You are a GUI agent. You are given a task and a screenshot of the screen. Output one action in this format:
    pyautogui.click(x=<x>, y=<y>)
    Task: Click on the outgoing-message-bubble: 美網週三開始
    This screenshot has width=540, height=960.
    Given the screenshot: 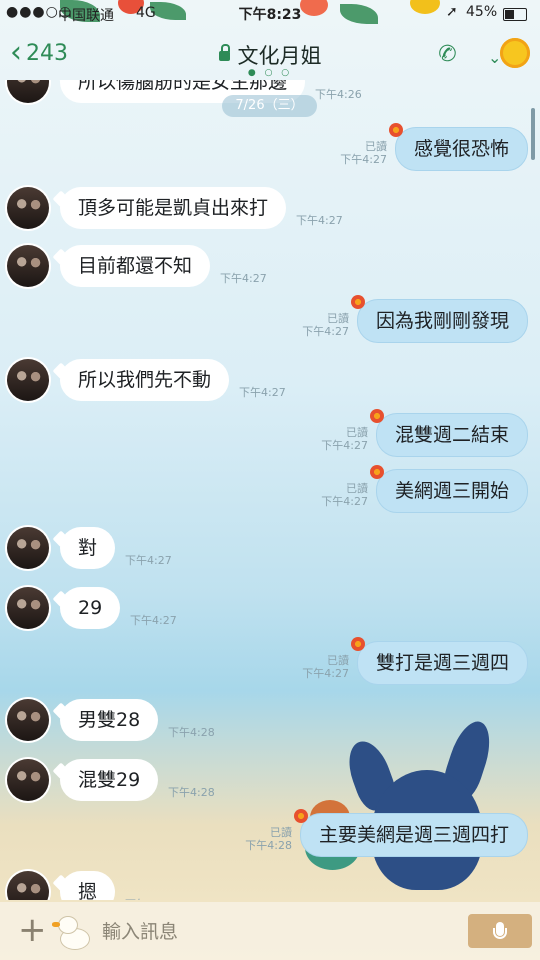 What is the action you would take?
    pyautogui.click(x=448, y=489)
    